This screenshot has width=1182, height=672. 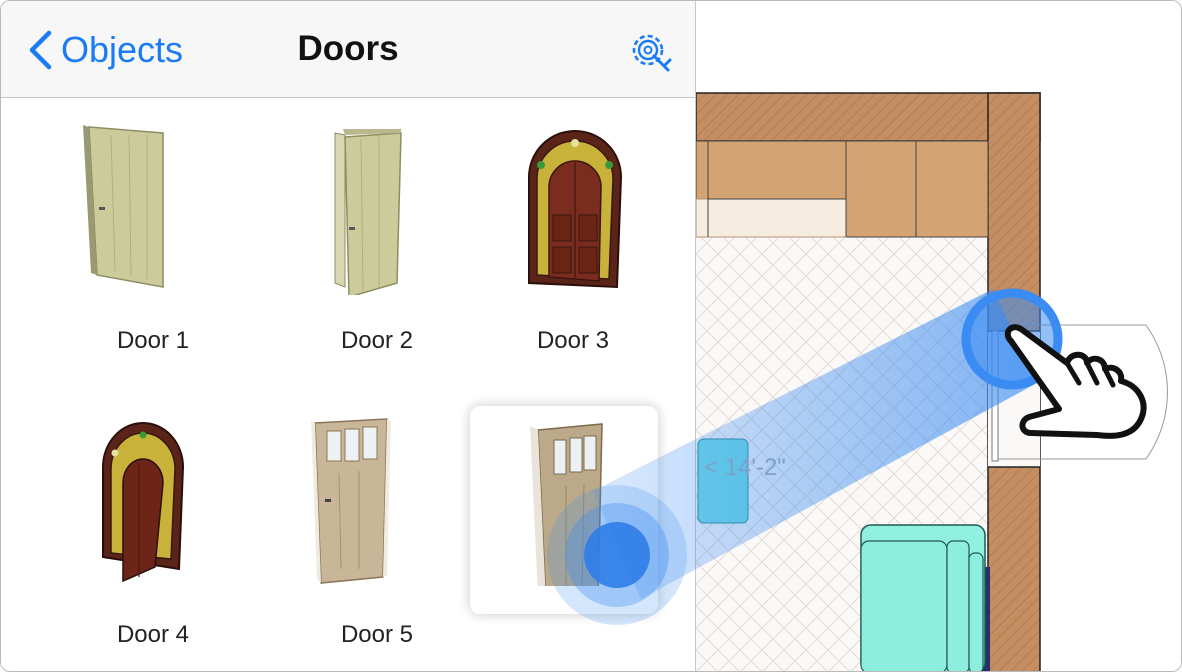 I want to click on dimension-label: < 14'-2", so click(x=745, y=467).